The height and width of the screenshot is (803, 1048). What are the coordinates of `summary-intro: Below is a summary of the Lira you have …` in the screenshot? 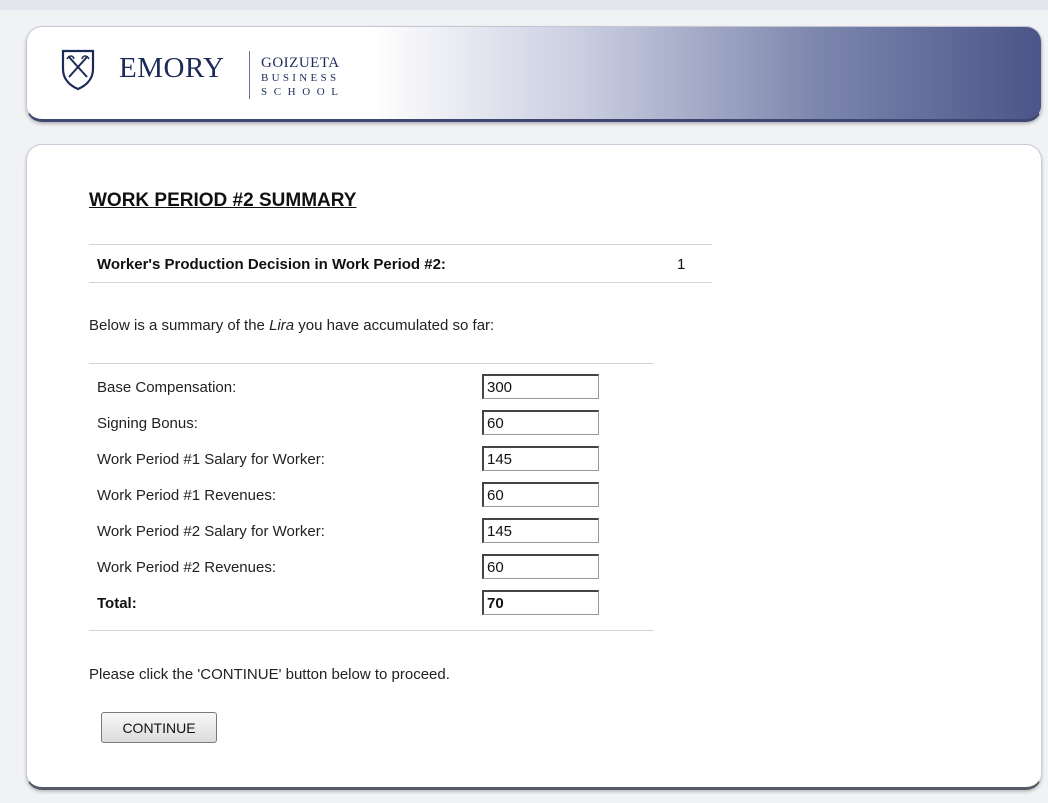 It's located at (291, 325).